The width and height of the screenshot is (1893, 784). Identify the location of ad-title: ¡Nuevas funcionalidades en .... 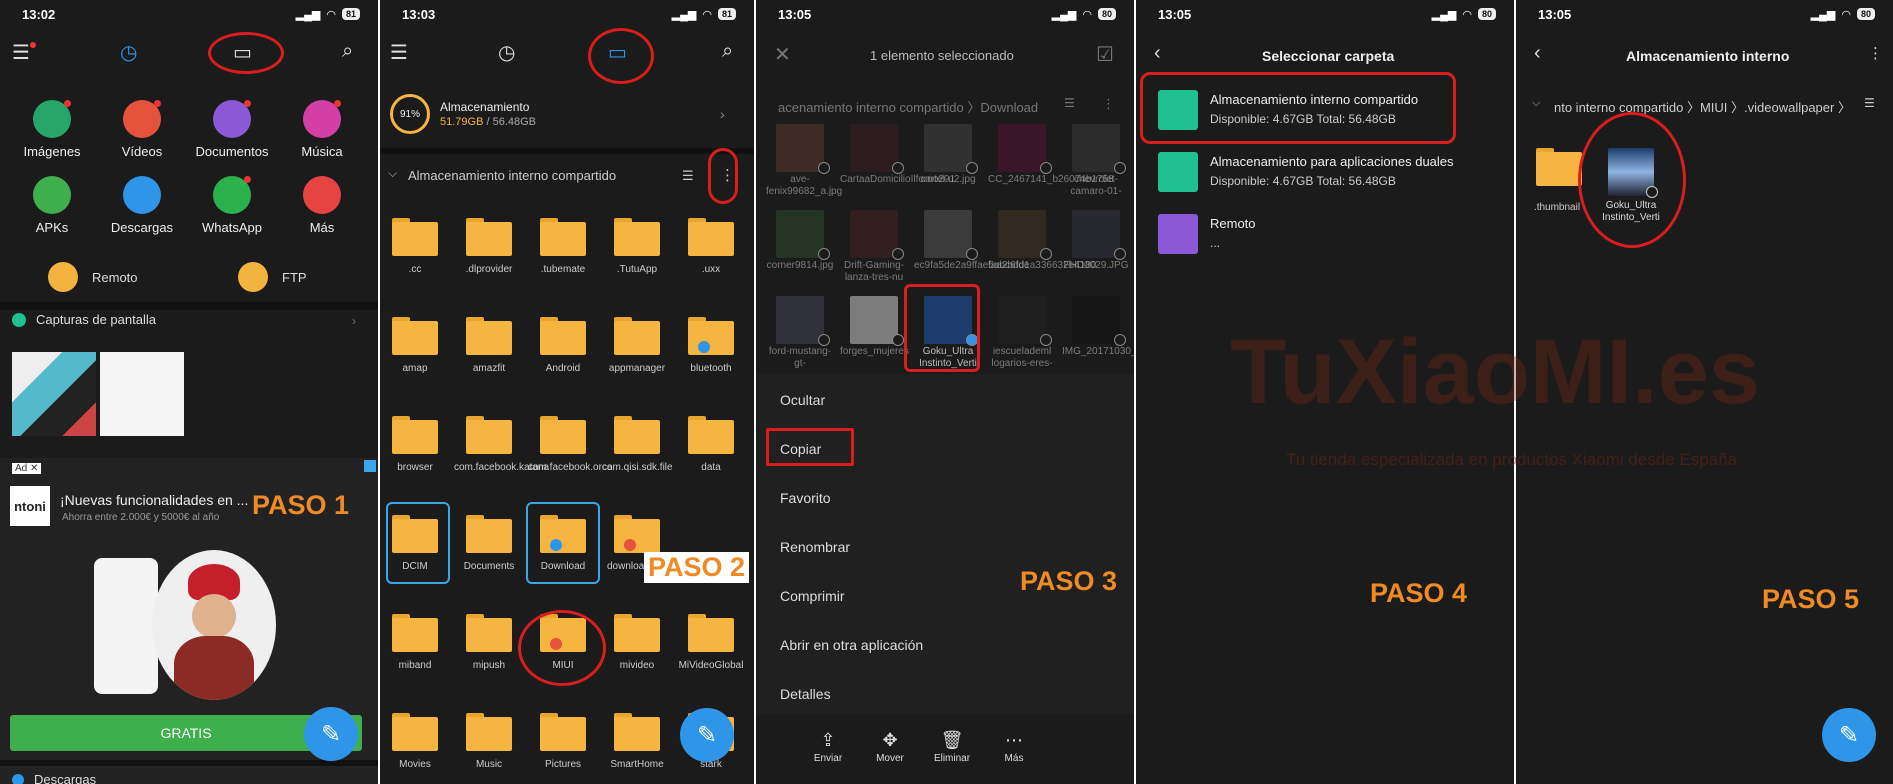
(154, 500).